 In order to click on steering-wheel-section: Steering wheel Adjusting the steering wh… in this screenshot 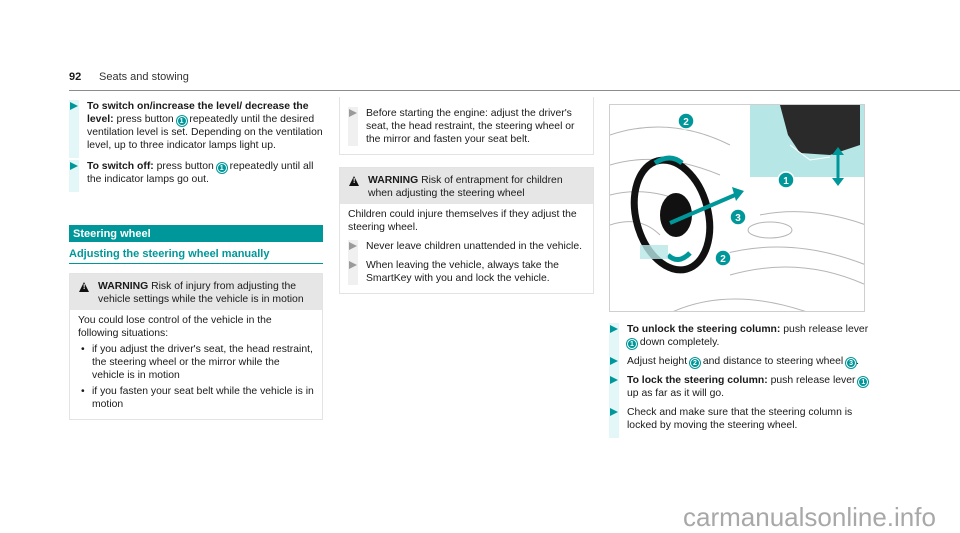, I will do `click(196, 322)`.